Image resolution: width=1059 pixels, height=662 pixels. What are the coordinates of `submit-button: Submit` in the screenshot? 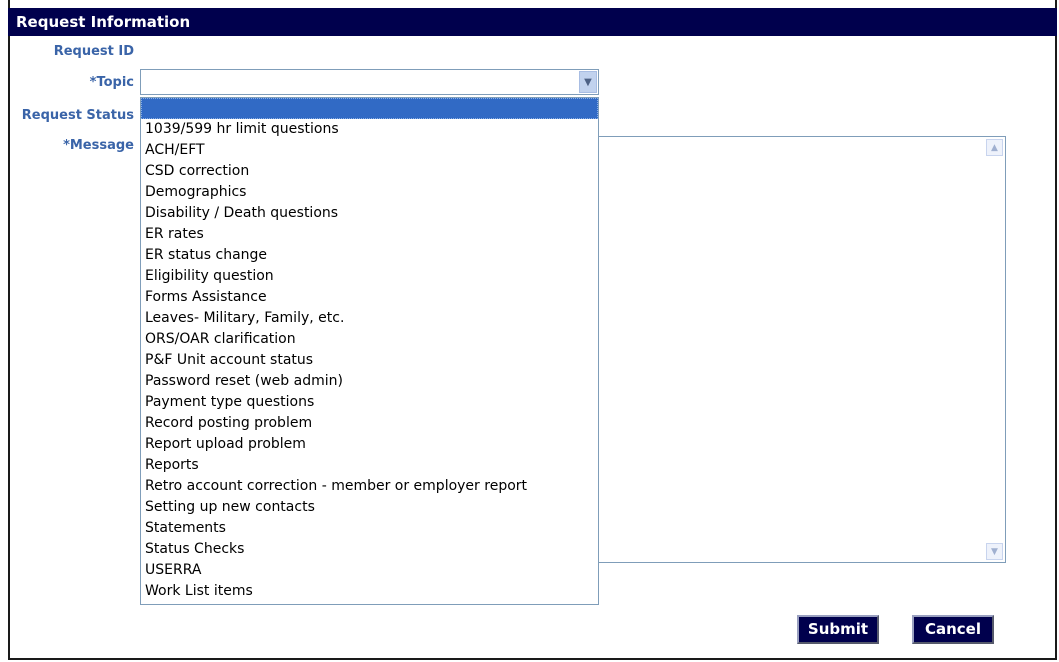 It's located at (838, 629).